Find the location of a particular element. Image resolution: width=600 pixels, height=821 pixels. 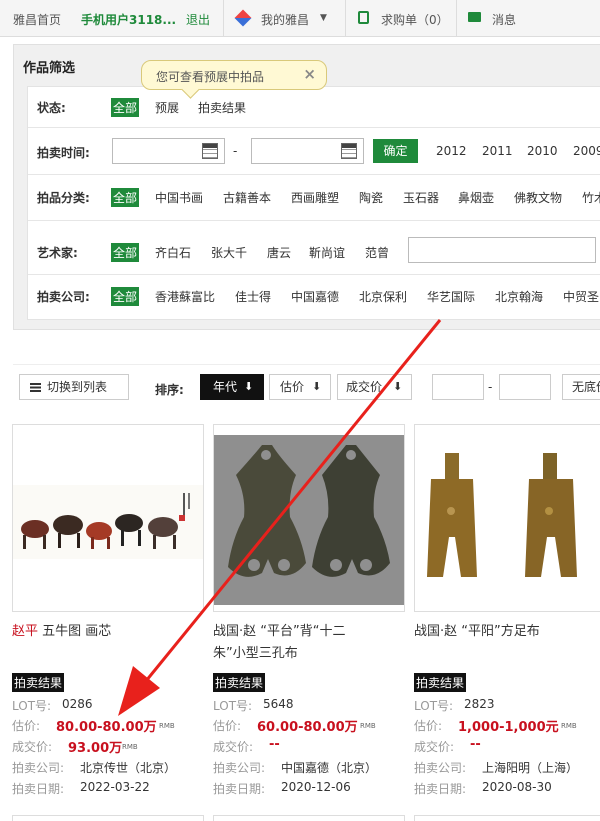

home-link: 雅昌首页 is located at coordinates (37, 19).